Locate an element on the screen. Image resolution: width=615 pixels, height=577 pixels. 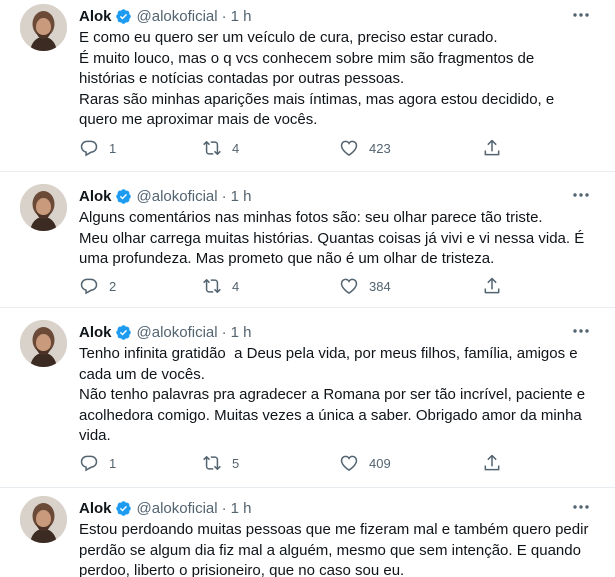
like-button: 384 is located at coordinates (365, 286).